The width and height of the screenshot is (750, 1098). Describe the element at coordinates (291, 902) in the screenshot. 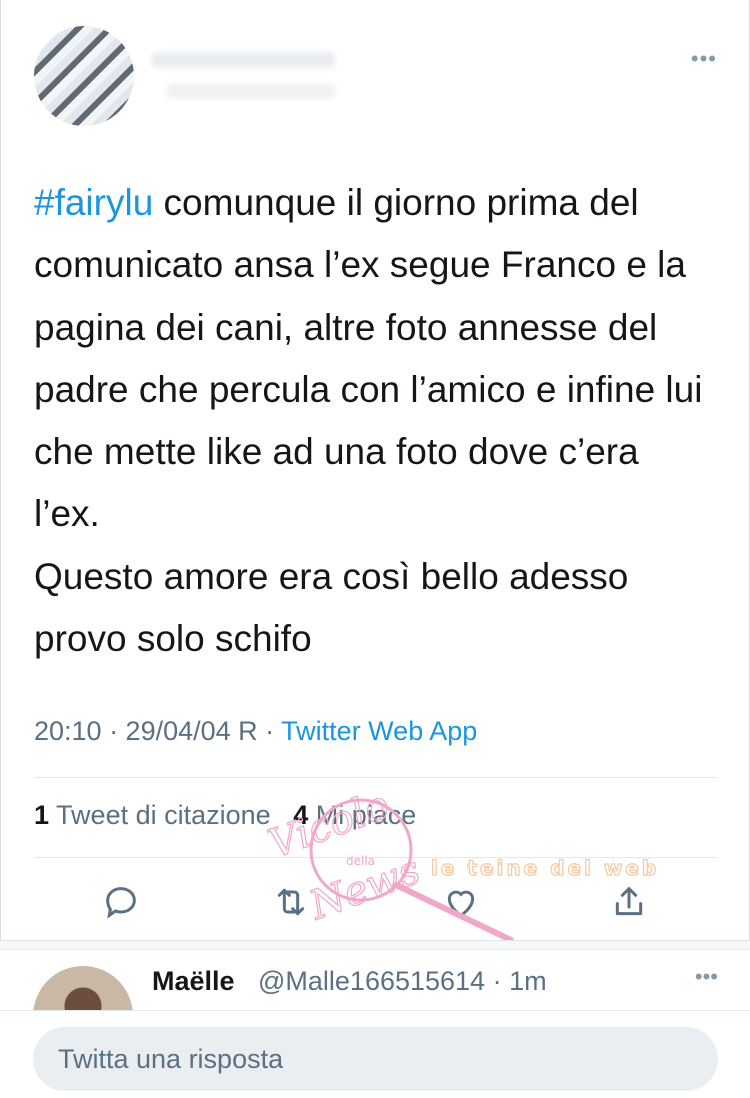

I see `retweet-icon` at that location.